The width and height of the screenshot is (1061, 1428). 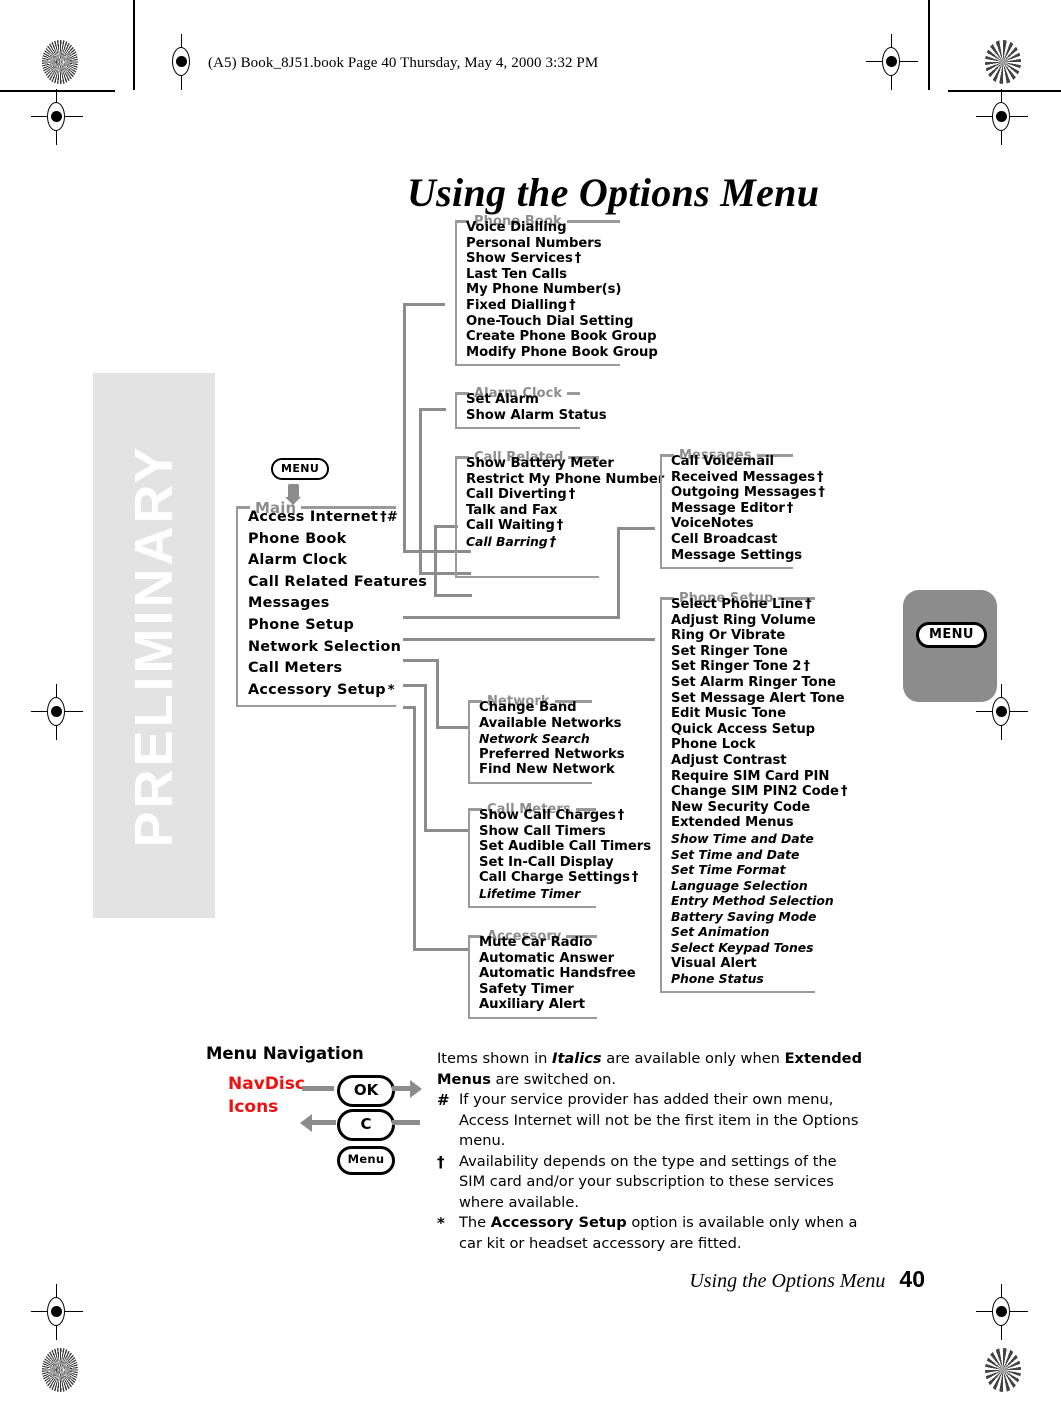 I want to click on menu-item: Phone Lock, so click(x=740, y=745).